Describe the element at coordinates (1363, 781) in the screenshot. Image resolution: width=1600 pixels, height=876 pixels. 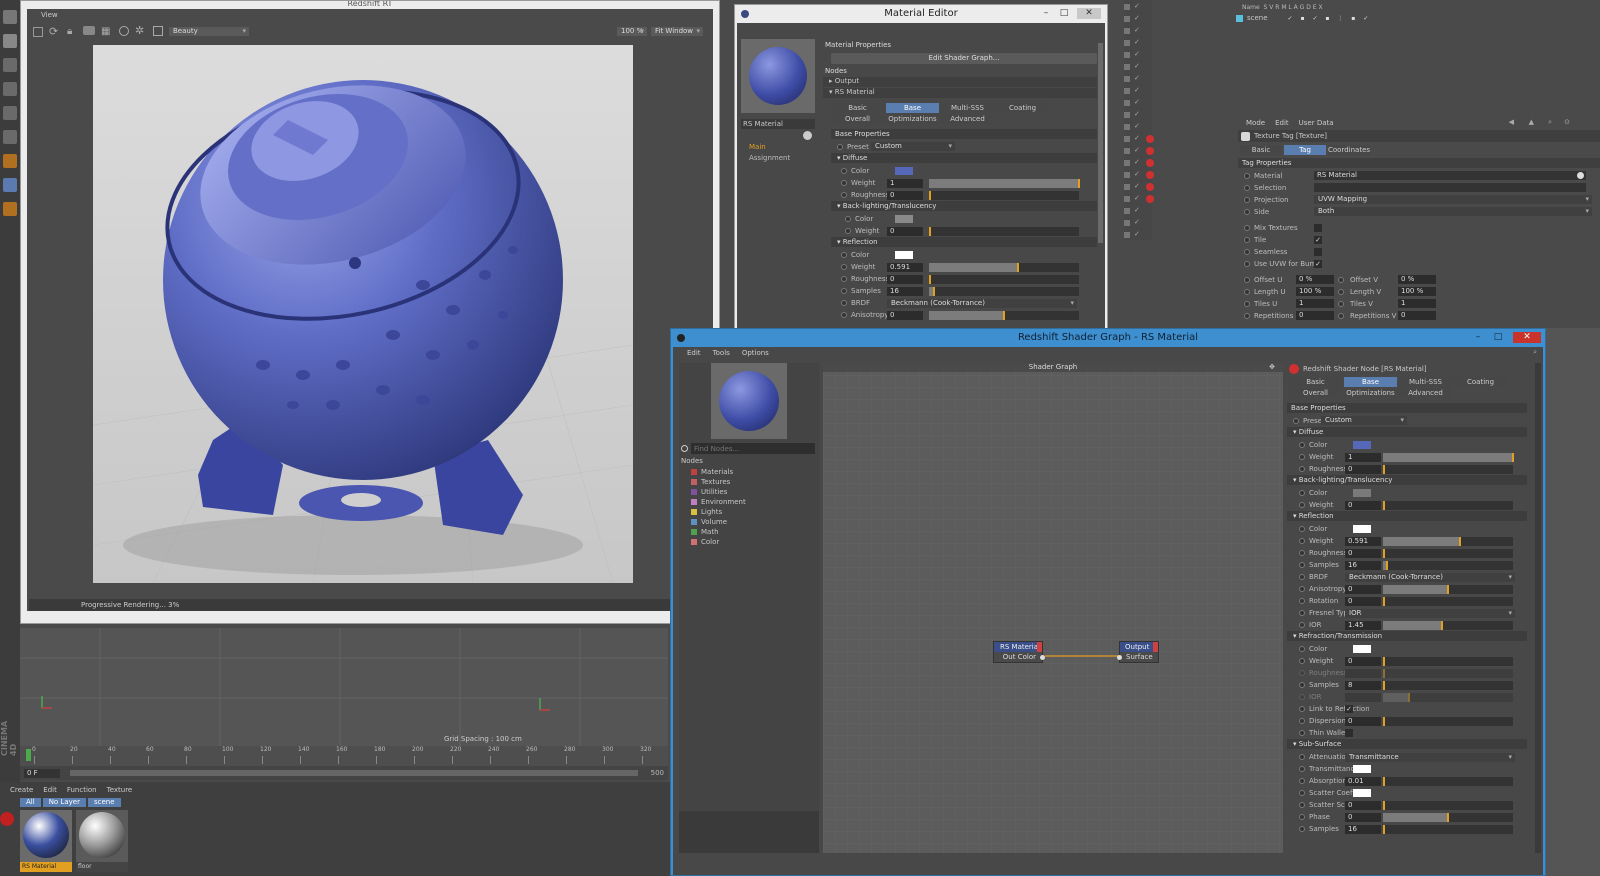
I see `prop-value: 0.01` at that location.